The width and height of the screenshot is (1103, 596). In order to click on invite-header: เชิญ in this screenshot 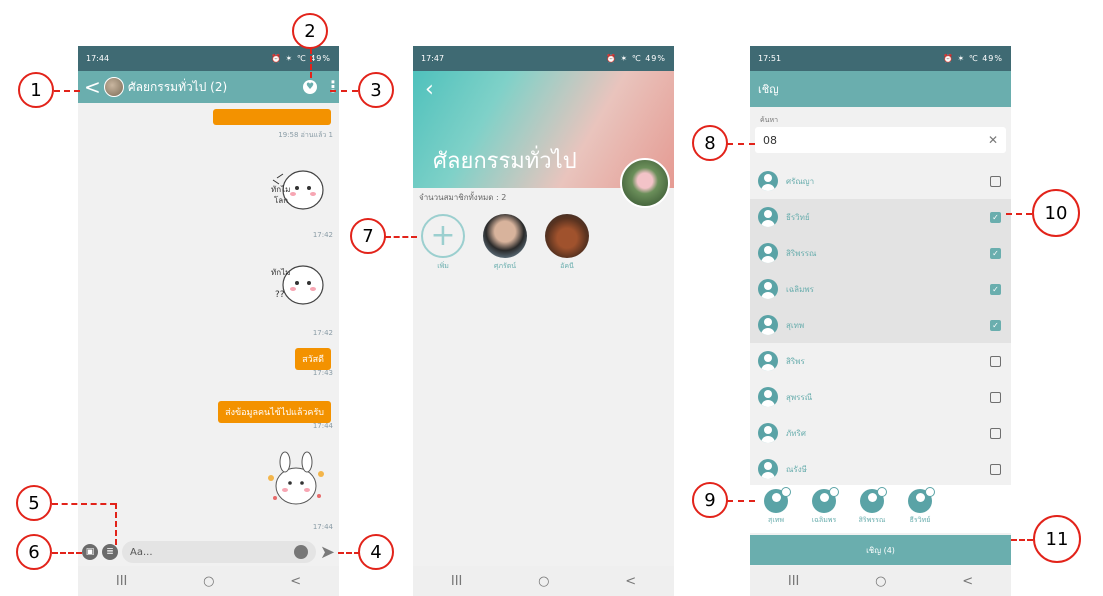, I will do `click(880, 89)`.